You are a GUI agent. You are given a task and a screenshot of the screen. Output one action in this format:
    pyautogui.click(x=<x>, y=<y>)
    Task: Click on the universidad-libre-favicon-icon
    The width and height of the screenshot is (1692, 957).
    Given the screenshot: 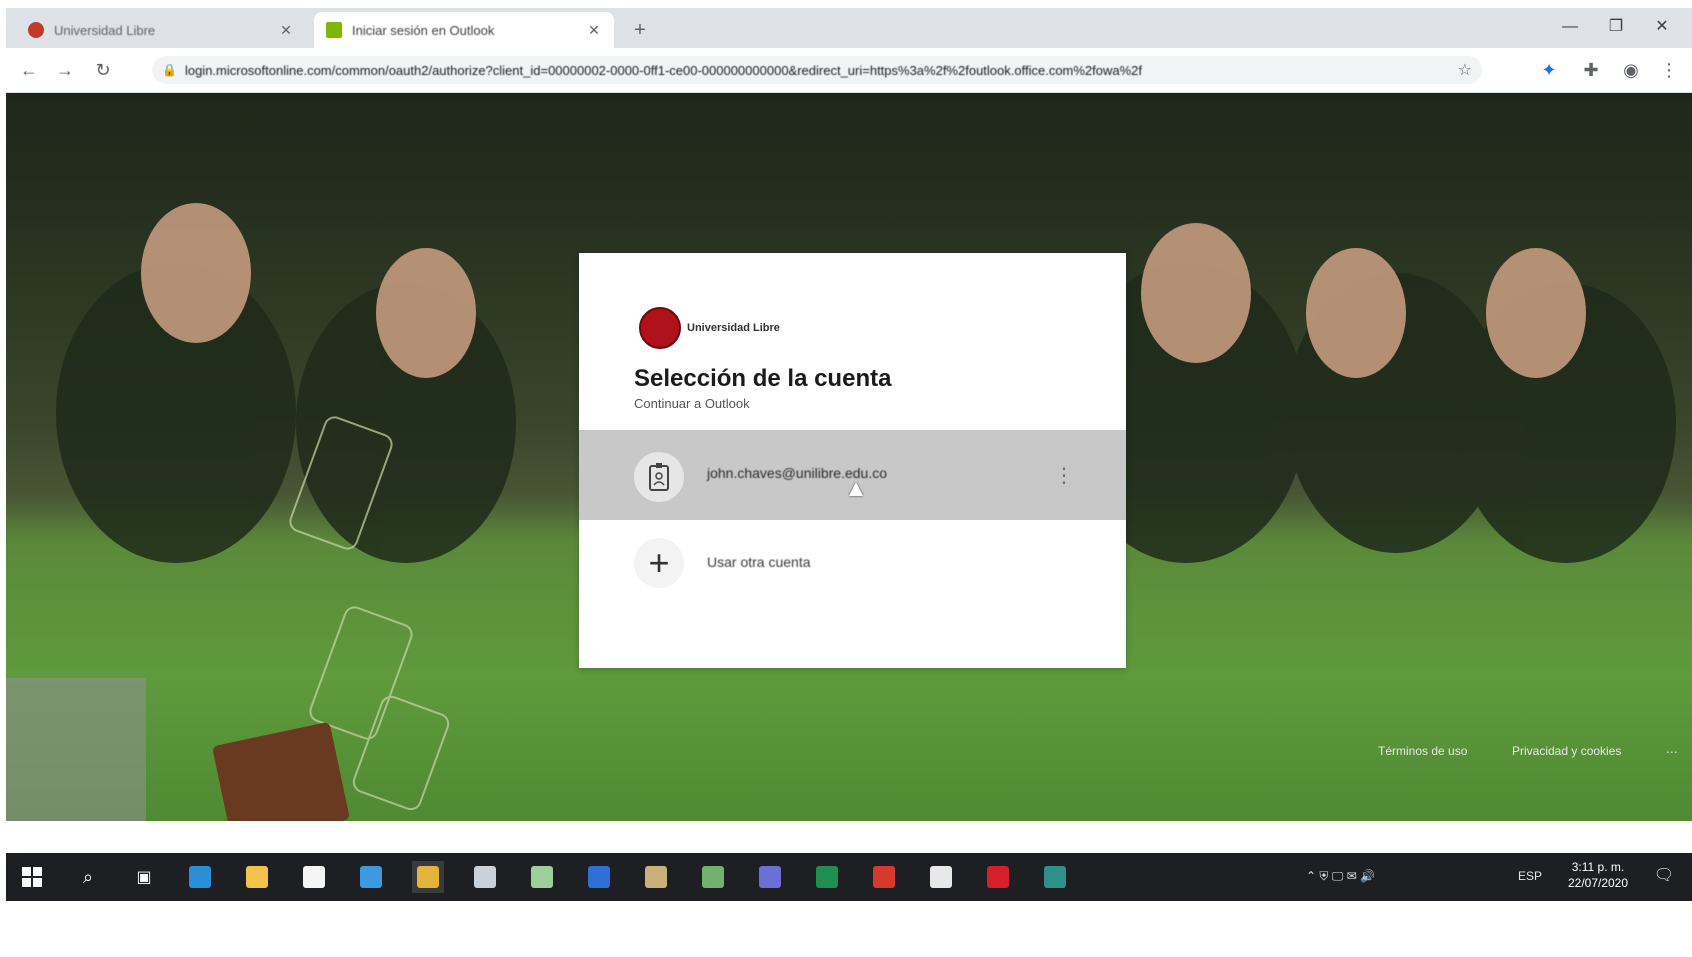 What is the action you would take?
    pyautogui.click(x=36, y=30)
    